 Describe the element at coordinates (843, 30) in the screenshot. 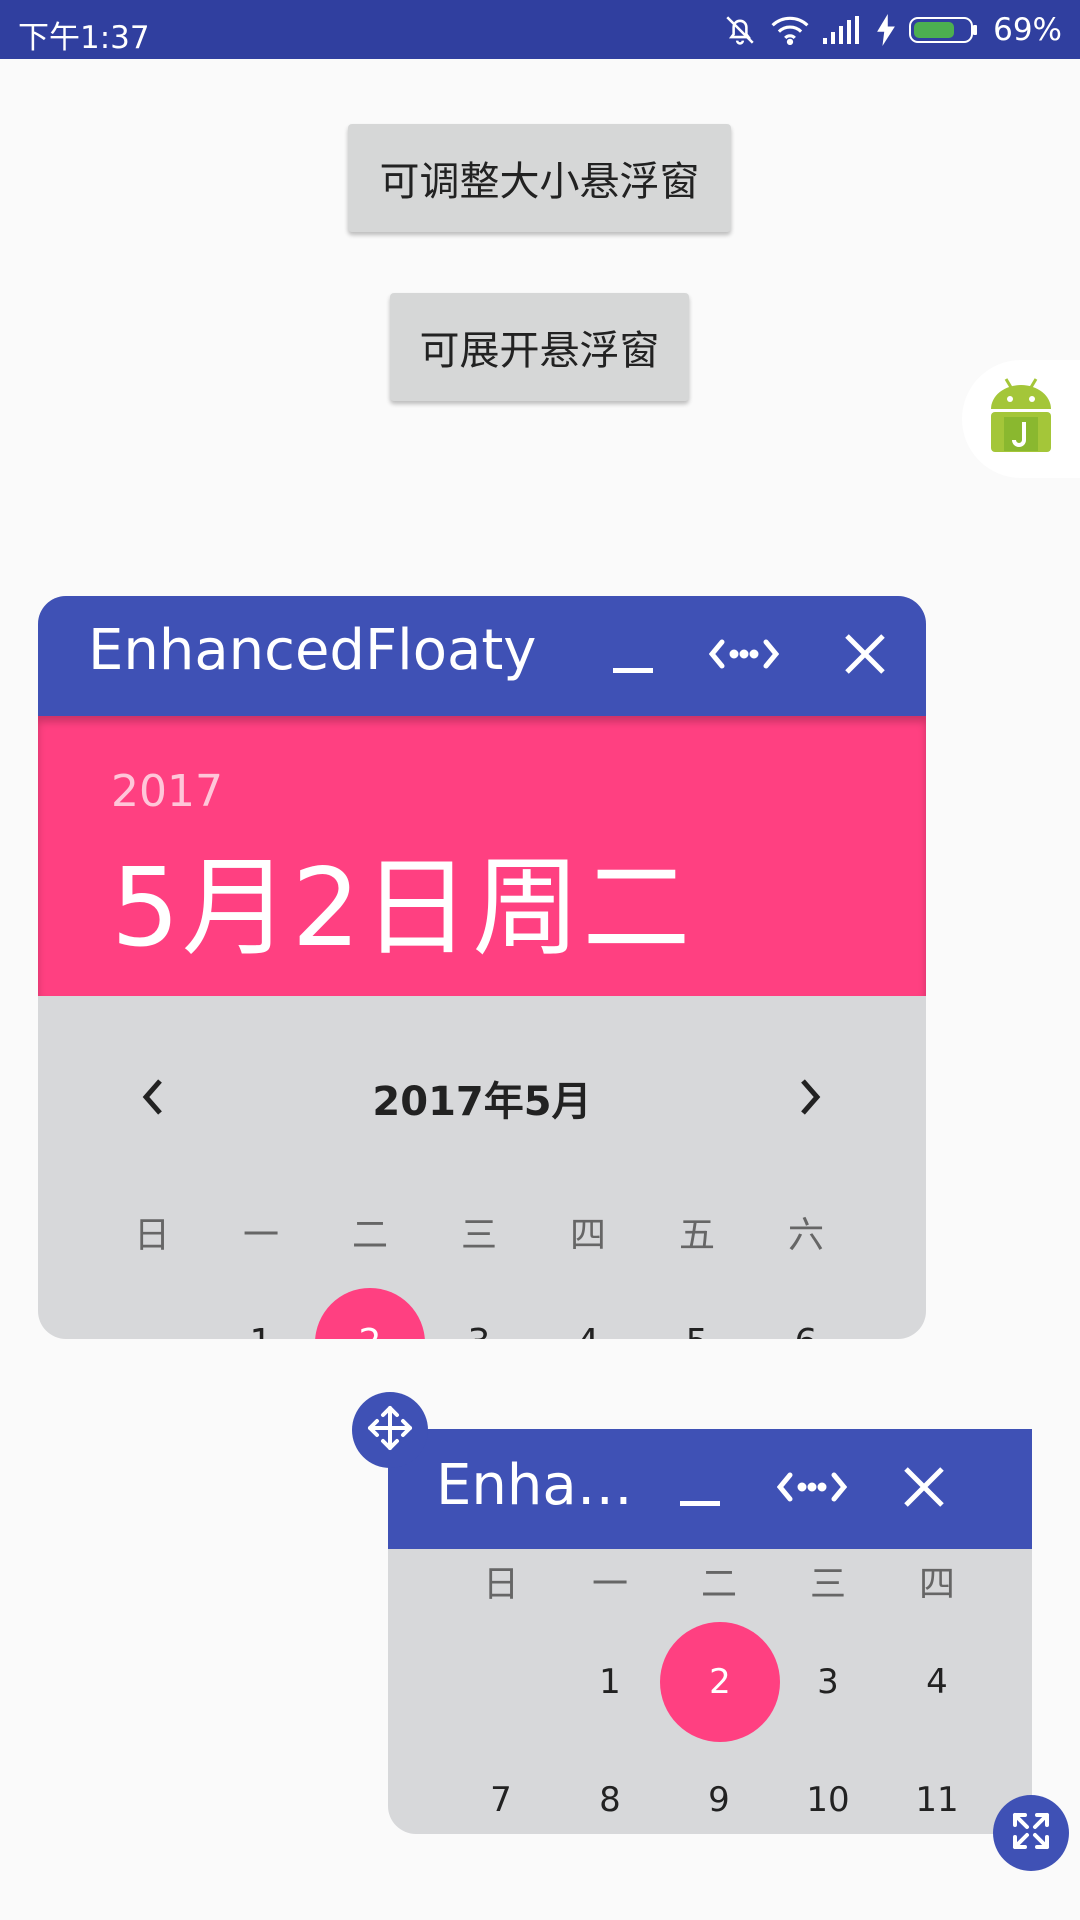

I see `signal-icon` at that location.